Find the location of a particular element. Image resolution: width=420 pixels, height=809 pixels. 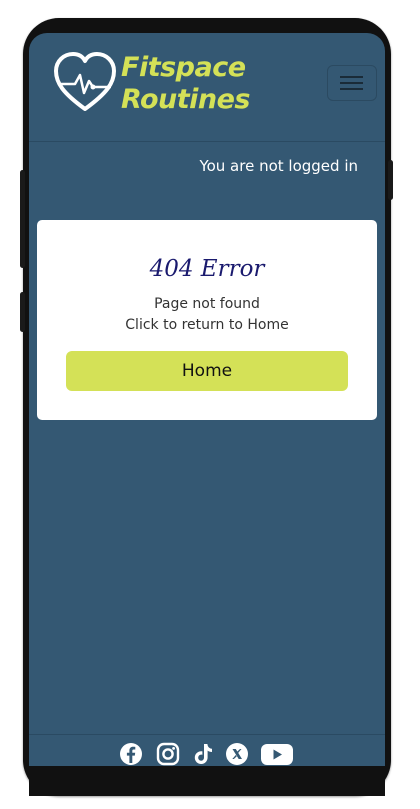

error-hint: Click to return to Home is located at coordinates (207, 325).